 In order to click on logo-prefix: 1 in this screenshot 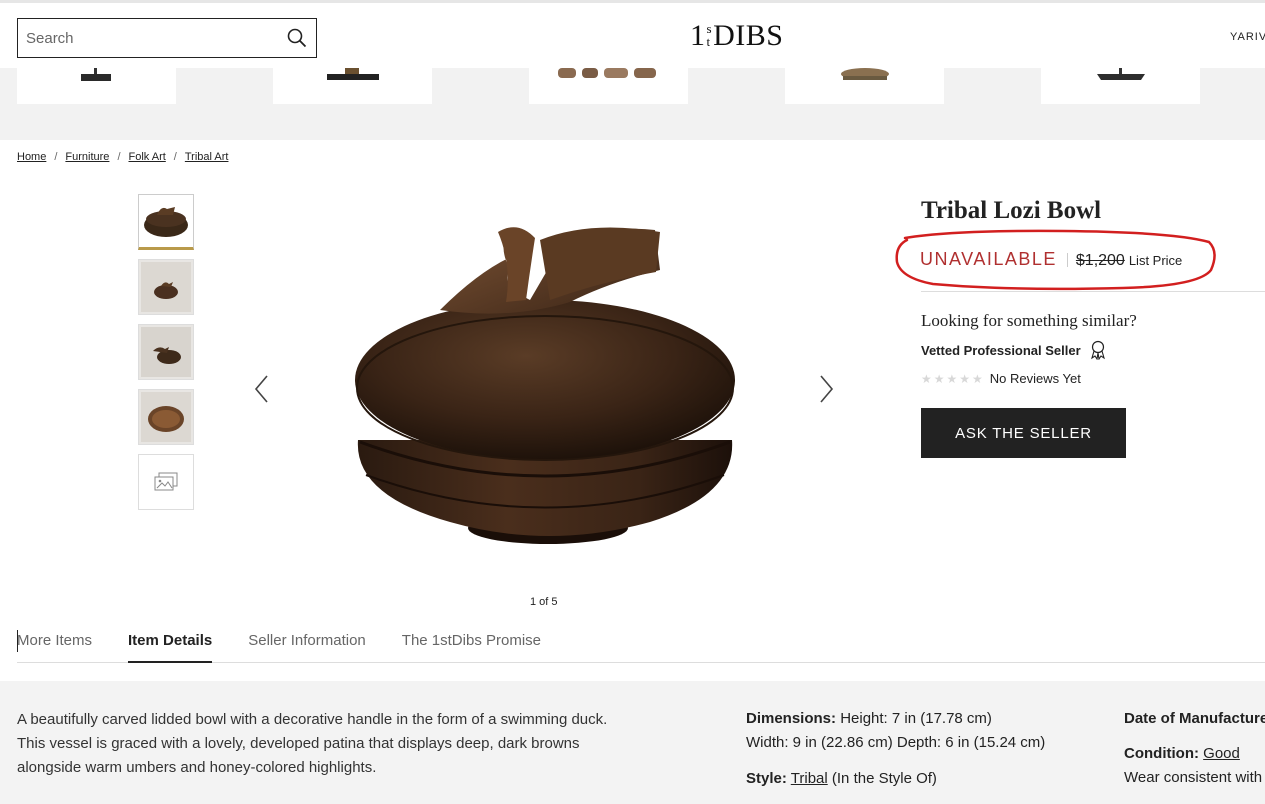, I will do `click(698, 35)`.